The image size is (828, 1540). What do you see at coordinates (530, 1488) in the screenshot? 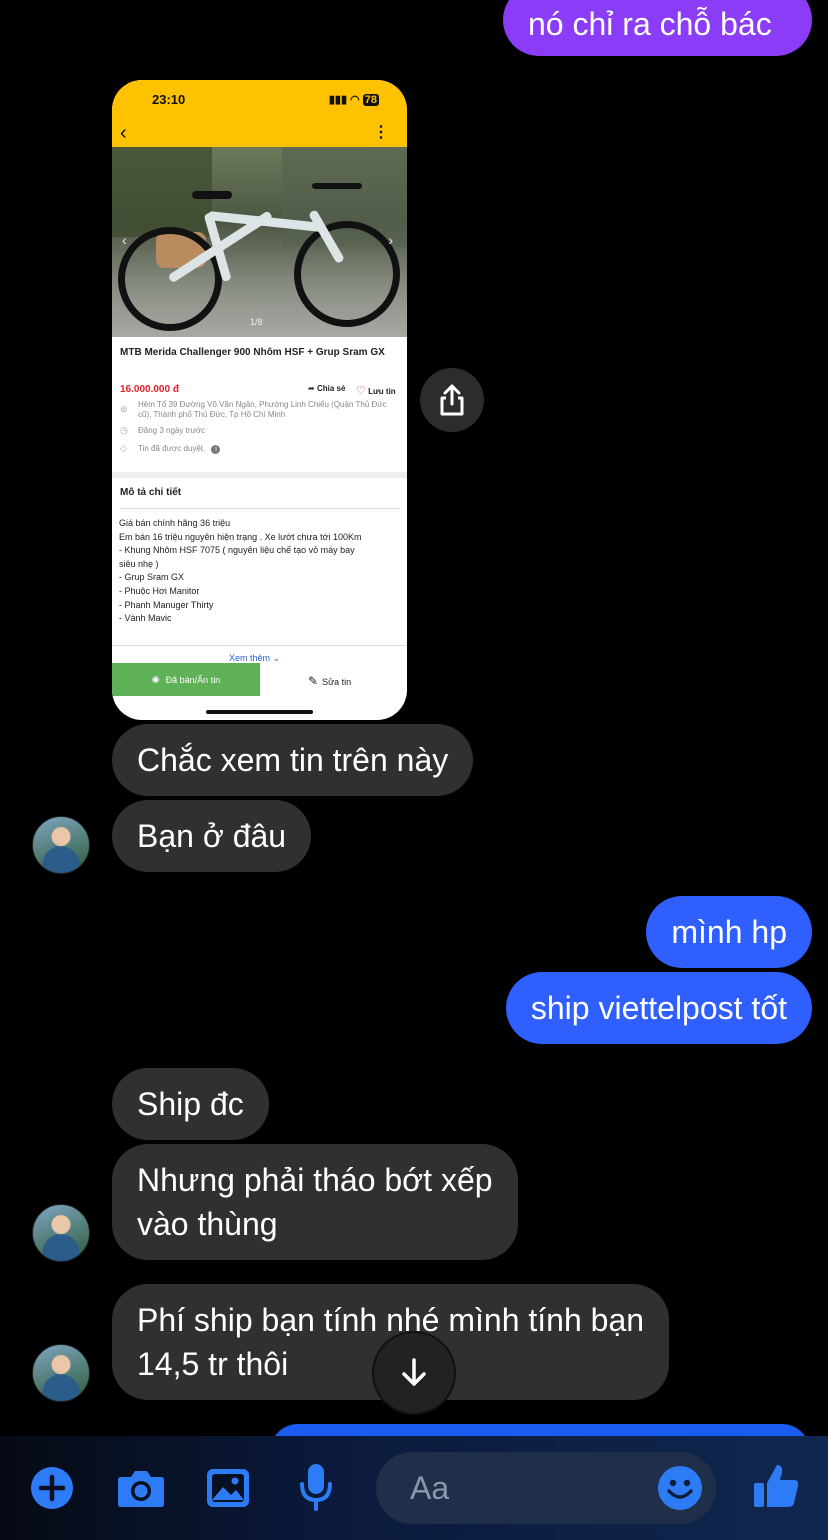
I see `message-input` at bounding box center [530, 1488].